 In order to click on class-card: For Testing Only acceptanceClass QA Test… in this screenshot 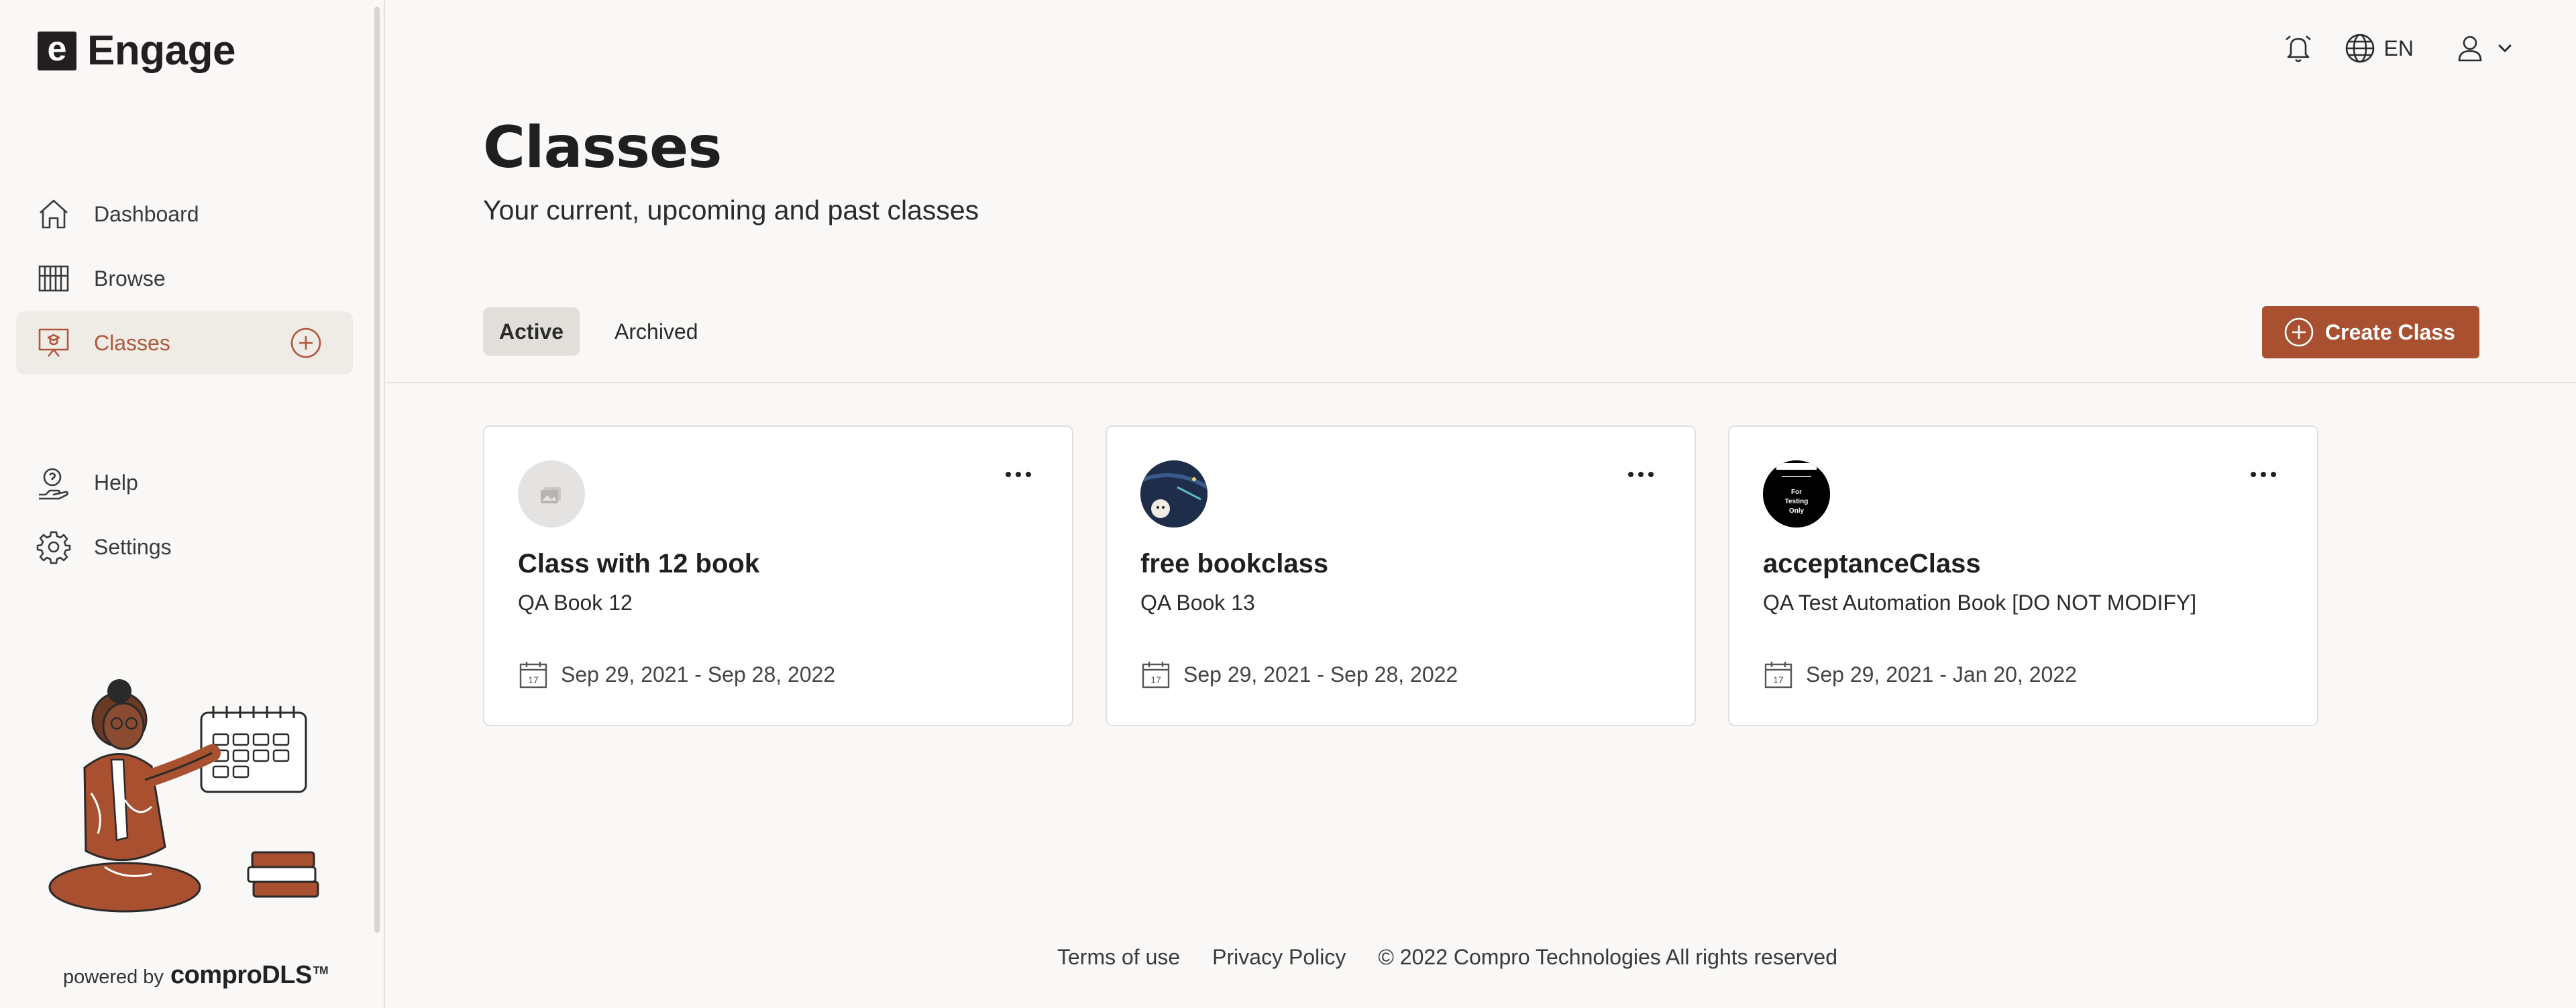, I will do `click(2023, 575)`.